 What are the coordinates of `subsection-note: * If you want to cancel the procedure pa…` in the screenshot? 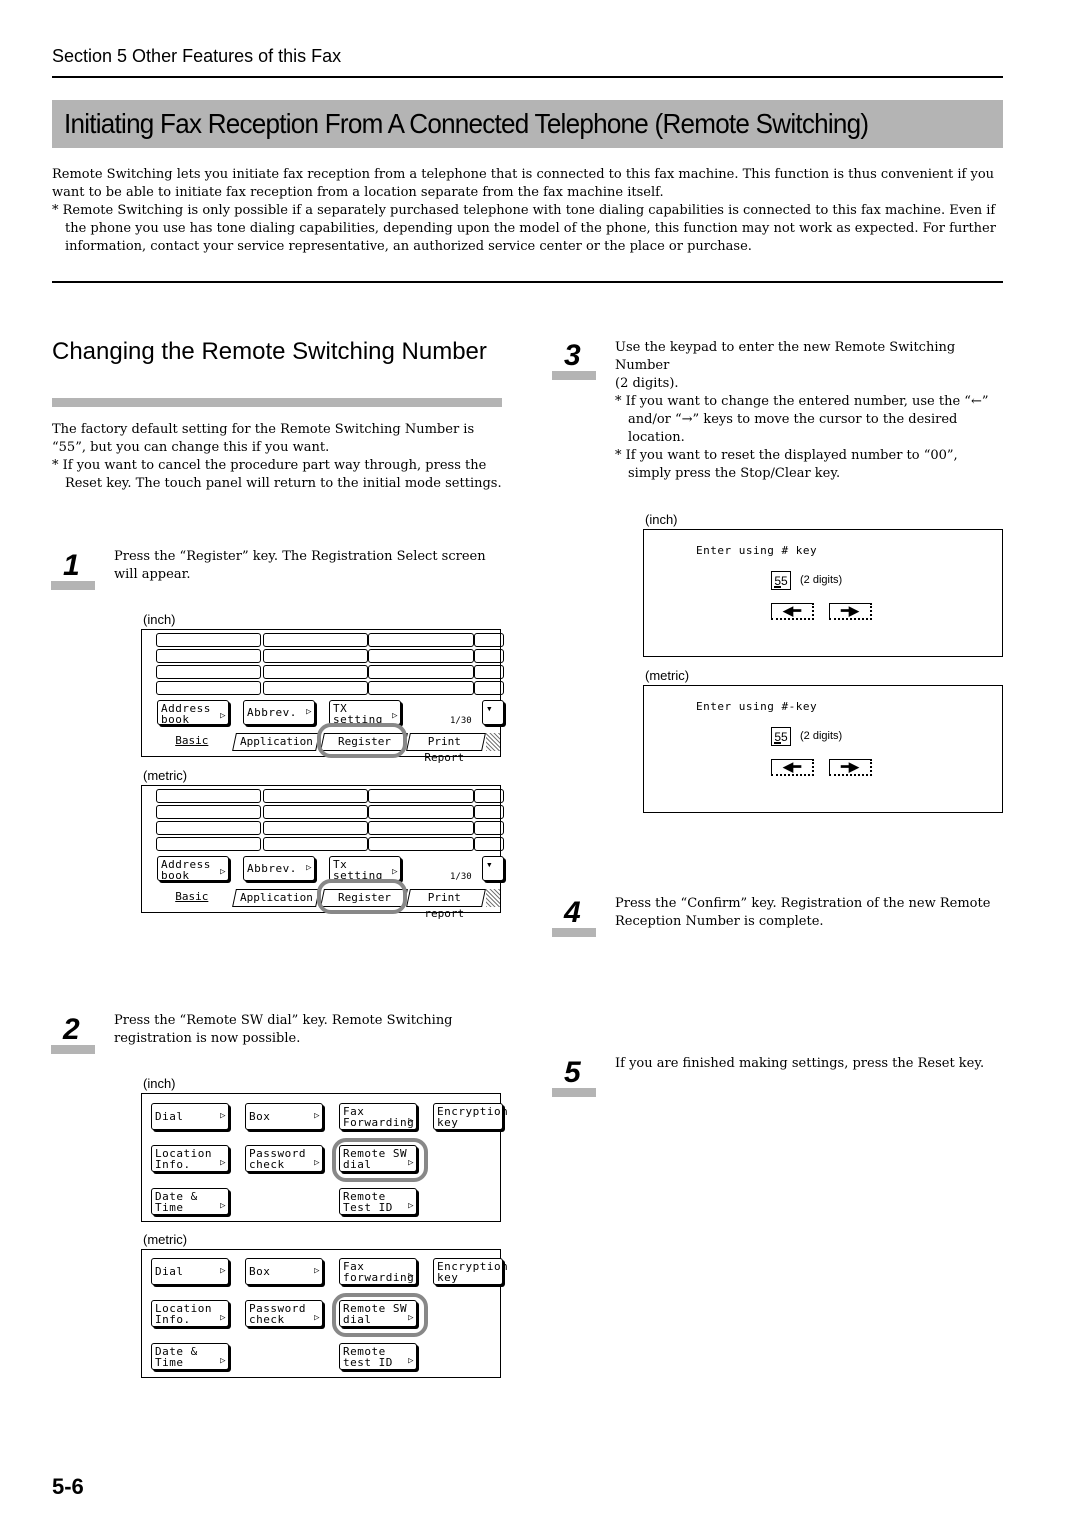 It's located at (277, 474).